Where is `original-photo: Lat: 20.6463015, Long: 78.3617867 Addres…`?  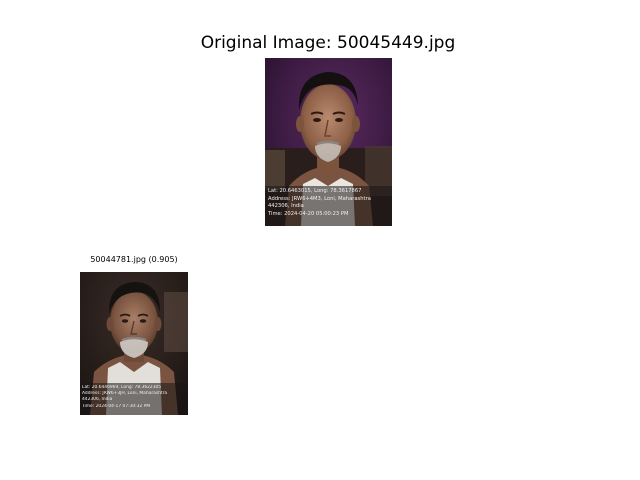 original-photo: Lat: 20.6463015, Long: 78.3617867 Addres… is located at coordinates (328, 142).